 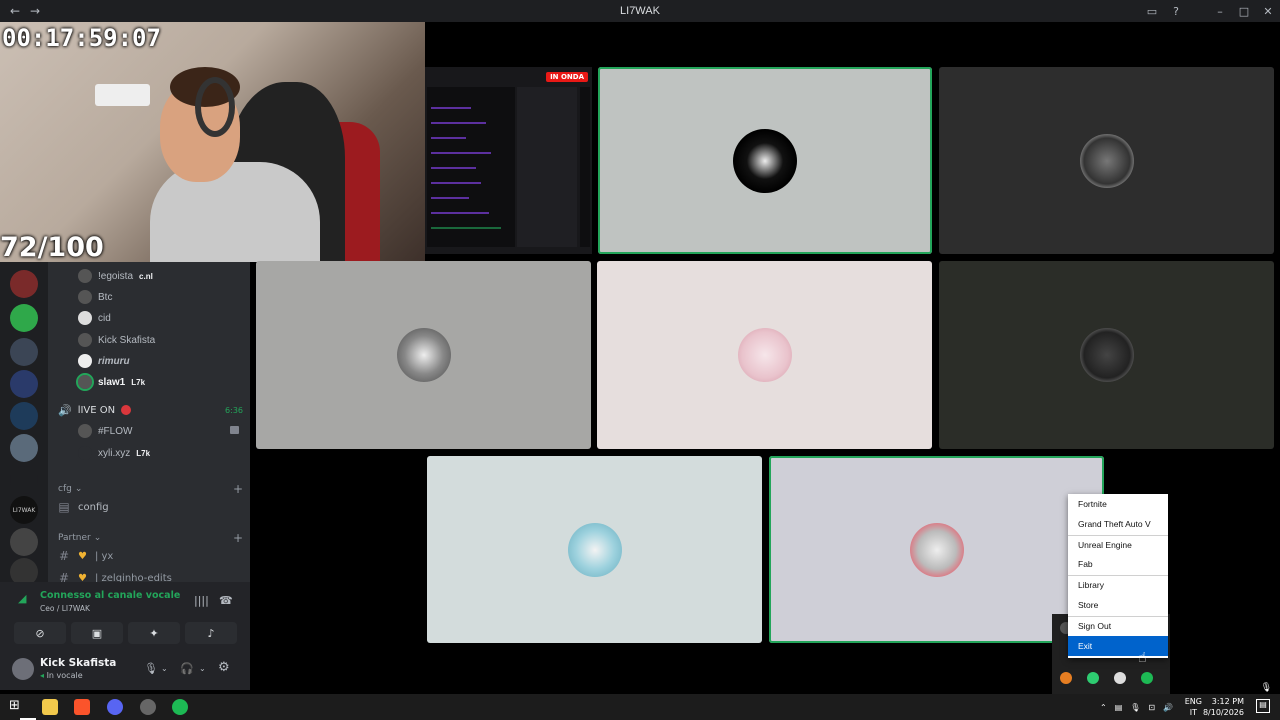 What do you see at coordinates (65, 608) in the screenshot?
I see `voice-location: Ceo / LI7WAK` at bounding box center [65, 608].